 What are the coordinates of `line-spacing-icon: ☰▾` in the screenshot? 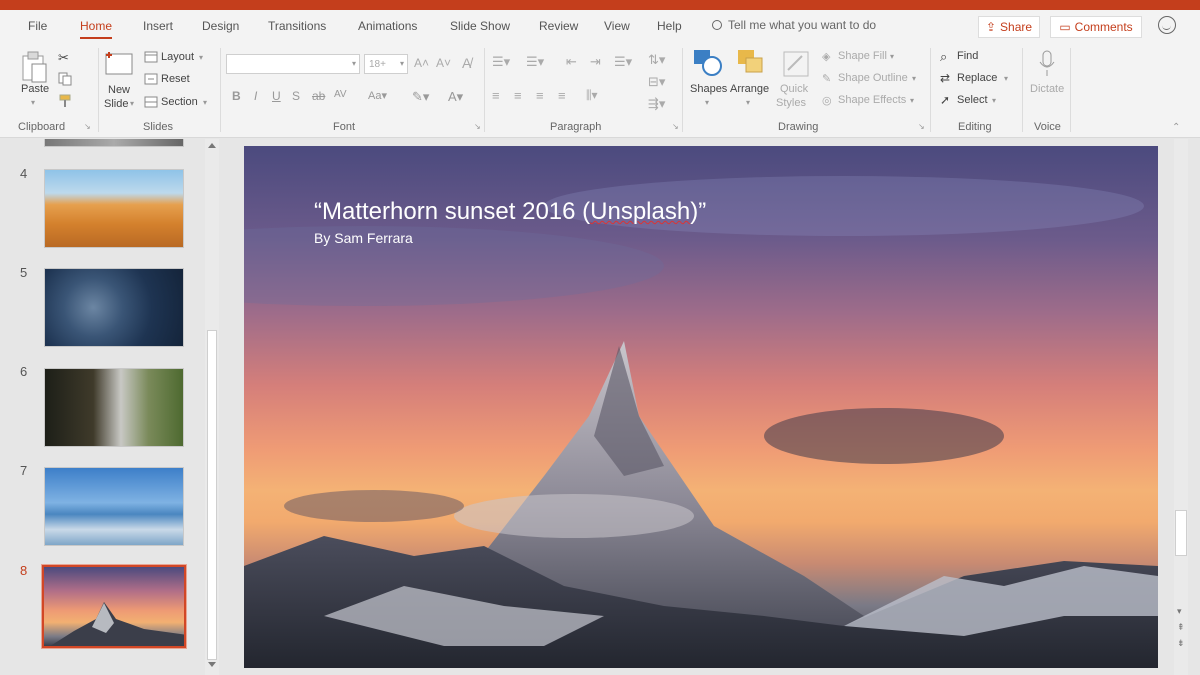 It's located at (623, 62).